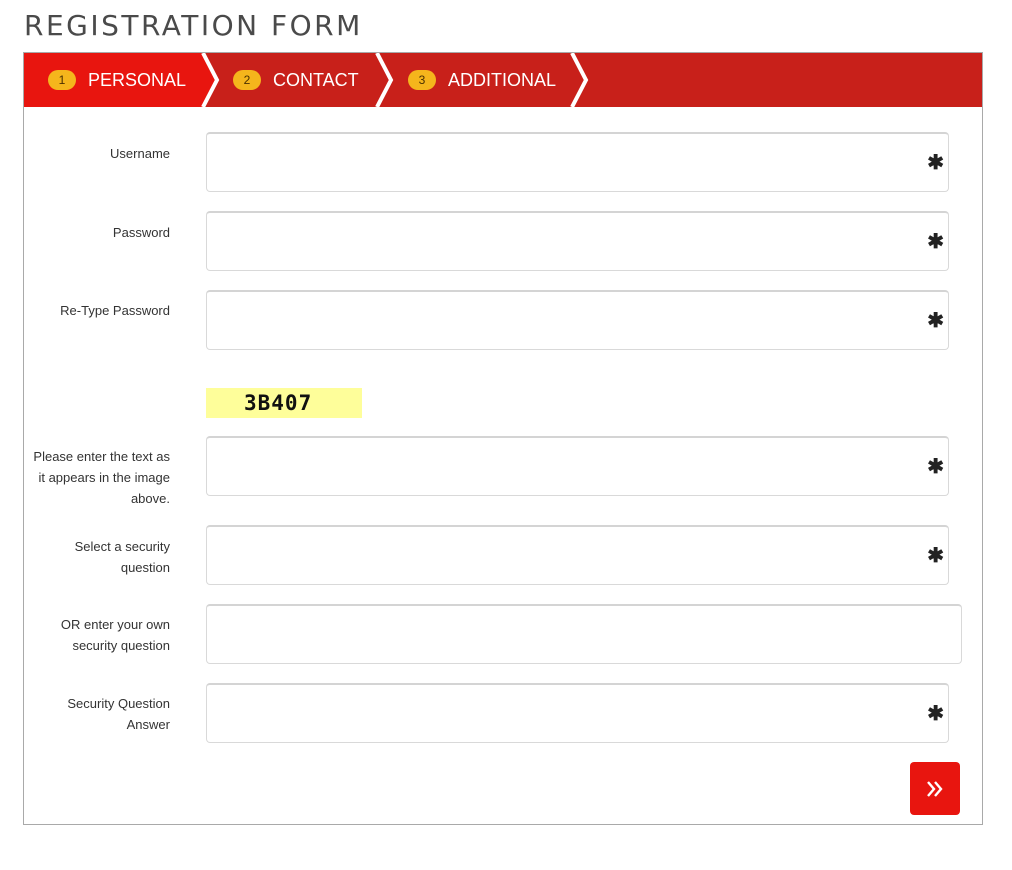 This screenshot has height=870, width=1012. I want to click on step-contact: 2 CONTACT, so click(296, 80).